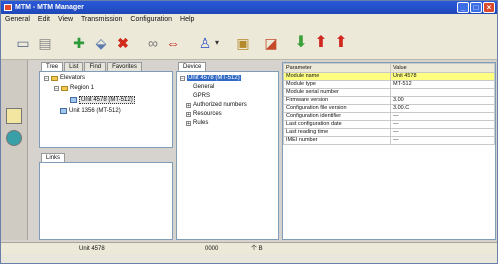 The width and height of the screenshot is (498, 264). Describe the element at coordinates (337, 68) in the screenshot. I see `column-parameter: Parameter` at that location.